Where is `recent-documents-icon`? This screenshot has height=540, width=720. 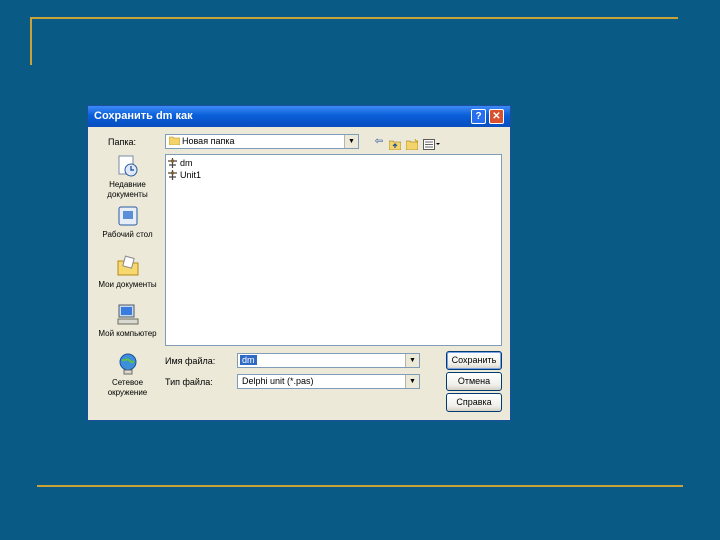 recent-documents-icon is located at coordinates (127, 166).